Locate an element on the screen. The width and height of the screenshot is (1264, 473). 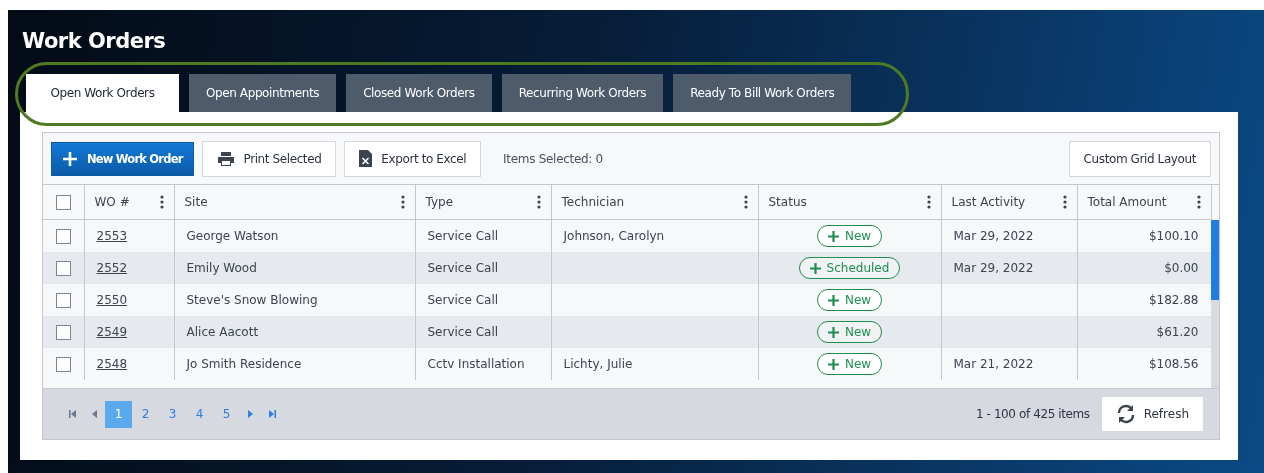
select-all-checkbox is located at coordinates (63, 202).